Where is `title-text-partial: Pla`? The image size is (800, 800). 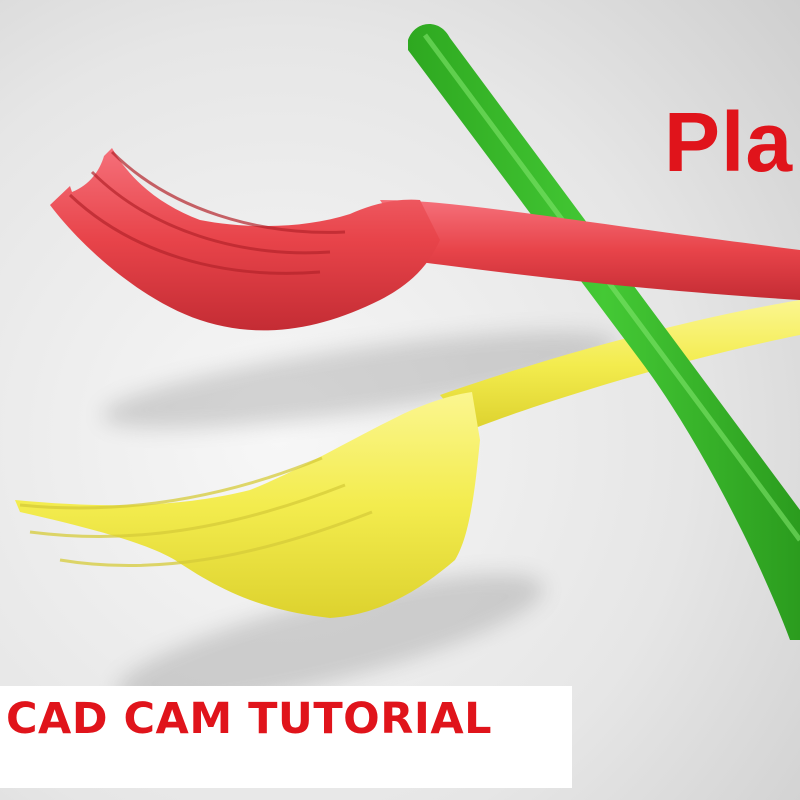 title-text-partial: Pla is located at coordinates (729, 142).